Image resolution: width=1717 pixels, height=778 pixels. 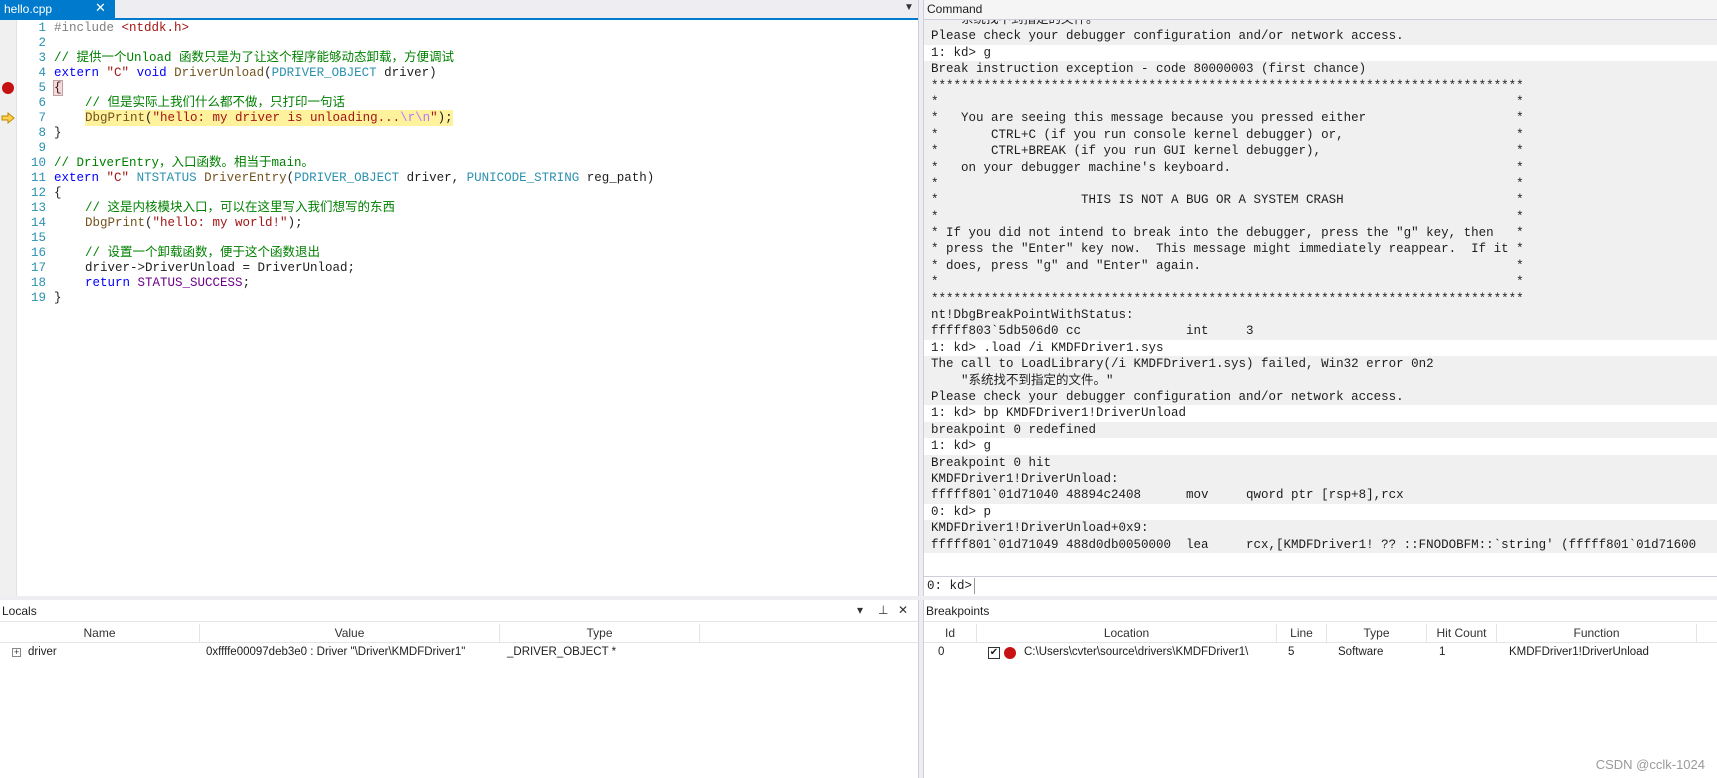 What do you see at coordinates (434, 118) in the screenshot?
I see `string-literal-end: "` at bounding box center [434, 118].